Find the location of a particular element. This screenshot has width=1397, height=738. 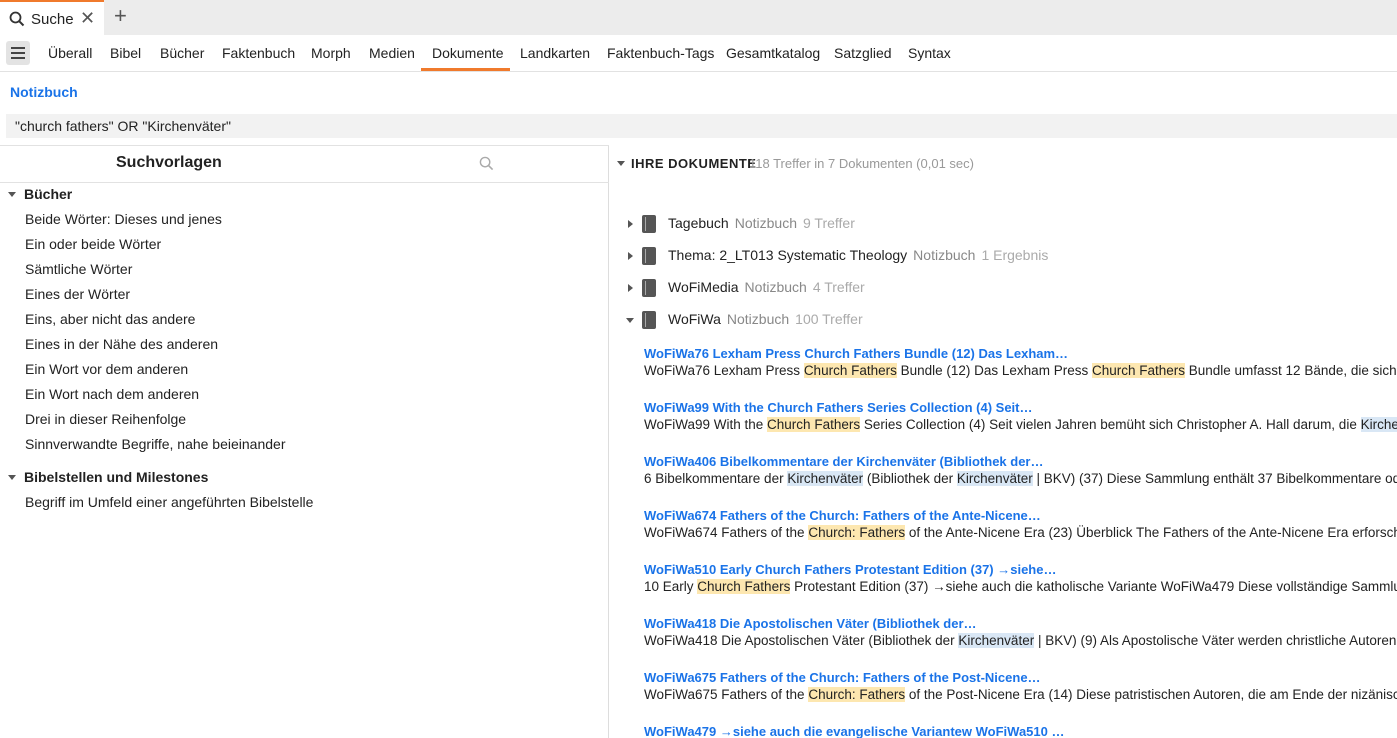

nav-item-faktenbuch: Faktenbuch is located at coordinates (258, 53).